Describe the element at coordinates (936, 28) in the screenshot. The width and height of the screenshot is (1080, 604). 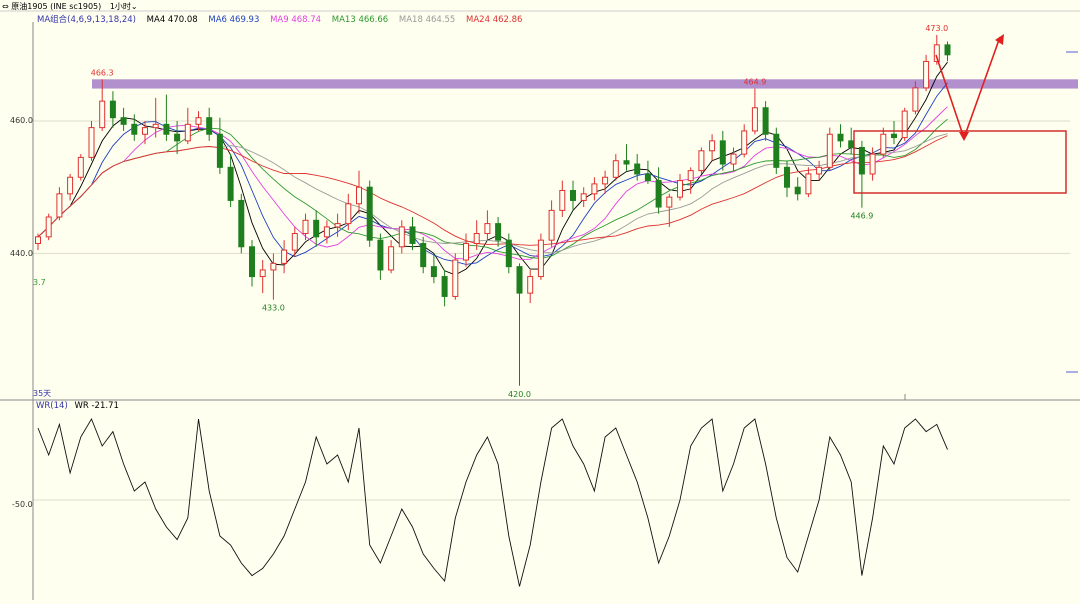
I see `annotation-label: 473.0` at that location.